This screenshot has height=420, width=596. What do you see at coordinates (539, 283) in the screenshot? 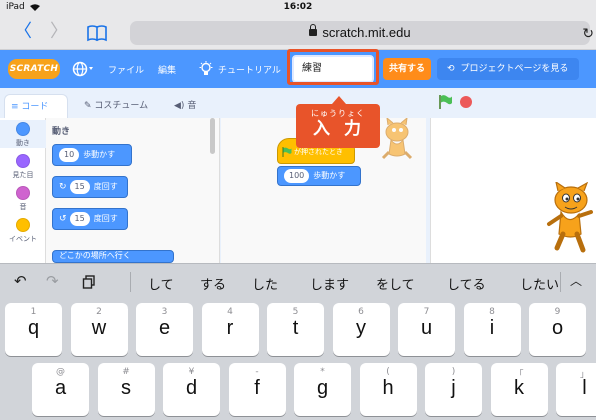
I see `suggestion-item: したい` at bounding box center [539, 283].